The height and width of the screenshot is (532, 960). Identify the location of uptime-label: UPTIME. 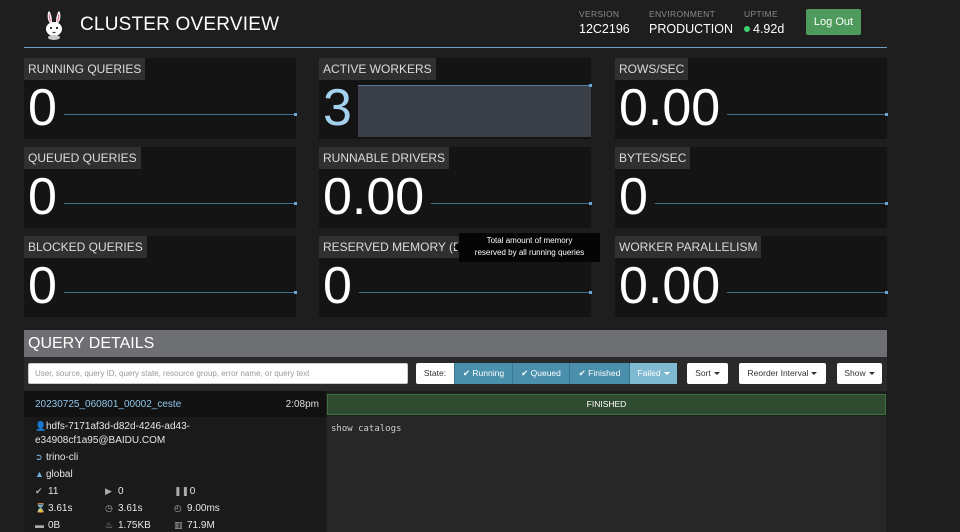
(761, 14).